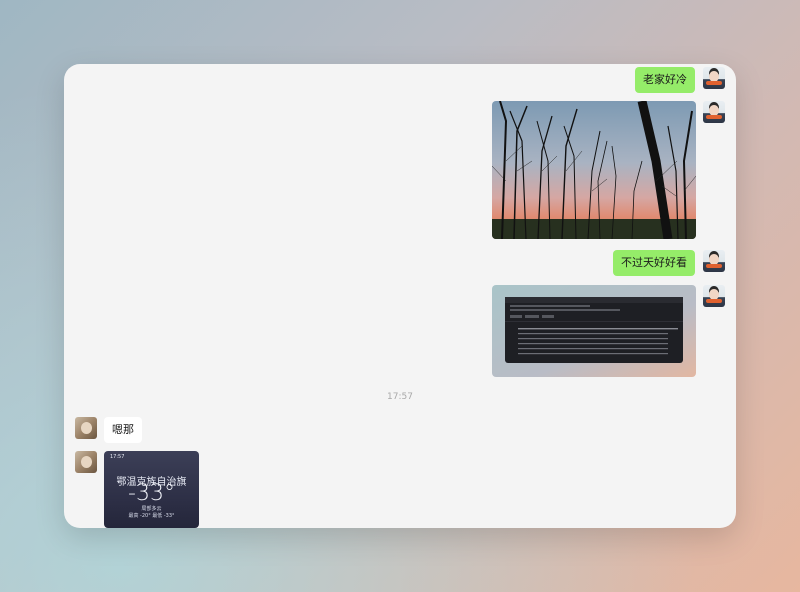 This screenshot has width=800, height=592. I want to click on image-message-screenshot, so click(594, 331).